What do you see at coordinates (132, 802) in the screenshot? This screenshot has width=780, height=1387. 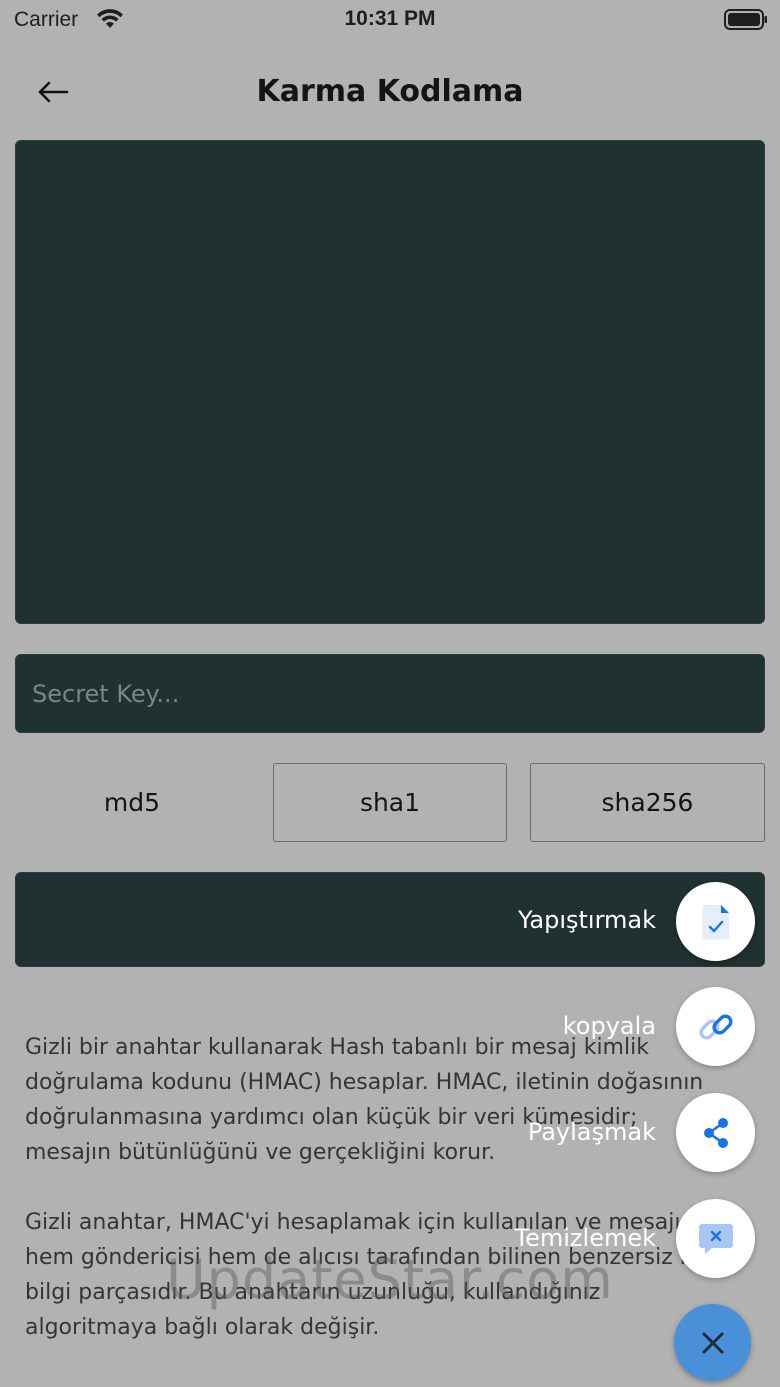 I see `algo-md5-button: md5` at bounding box center [132, 802].